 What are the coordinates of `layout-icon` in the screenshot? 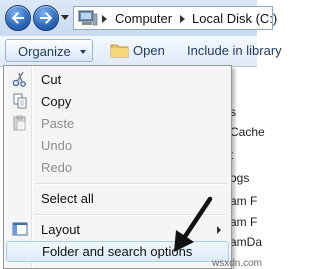 It's located at (20, 229).